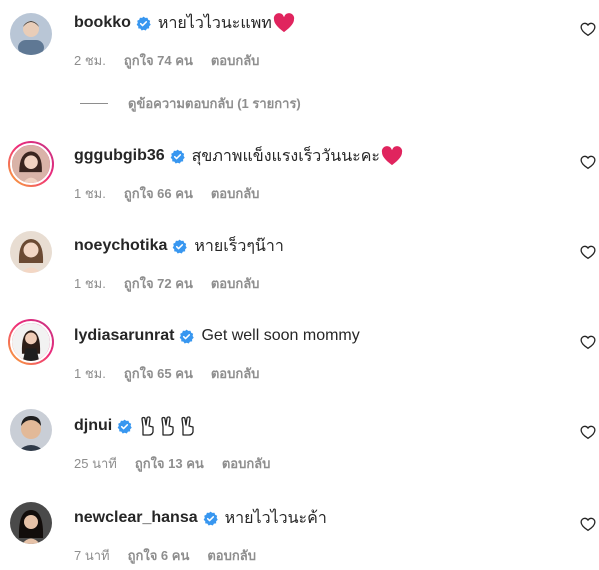 The width and height of the screenshot is (599, 570). I want to click on comment-likes: ถูกใจ 66 คน, so click(158, 193).